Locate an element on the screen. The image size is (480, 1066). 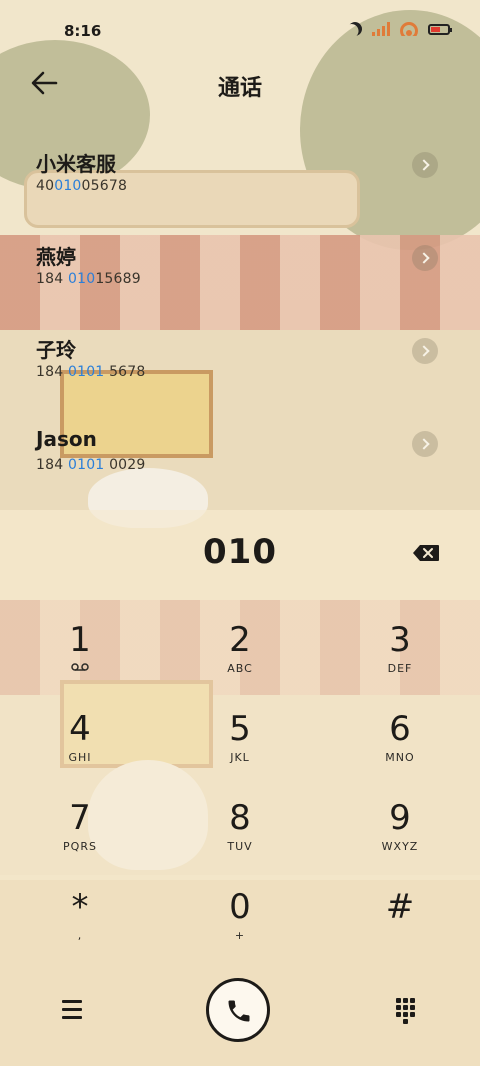
dial-number-display: 010 is located at coordinates (240, 555).